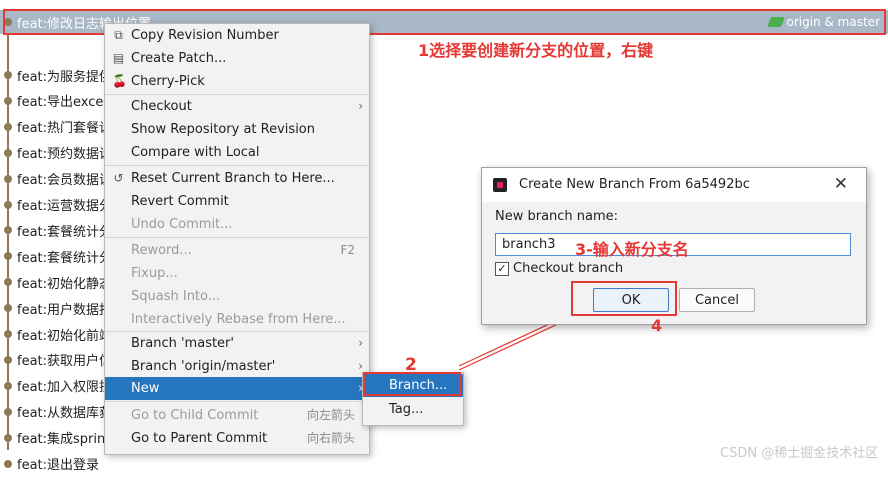 The width and height of the screenshot is (888, 477). I want to click on ok-highlight-box, so click(624, 298).